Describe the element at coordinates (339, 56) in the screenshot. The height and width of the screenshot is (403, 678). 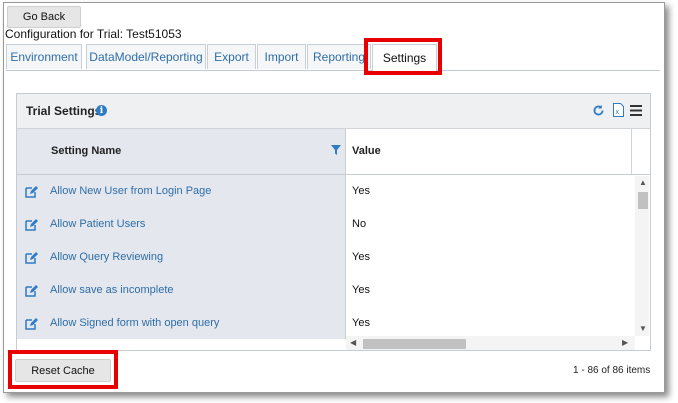
I see `tab-reporting: Reporting` at that location.